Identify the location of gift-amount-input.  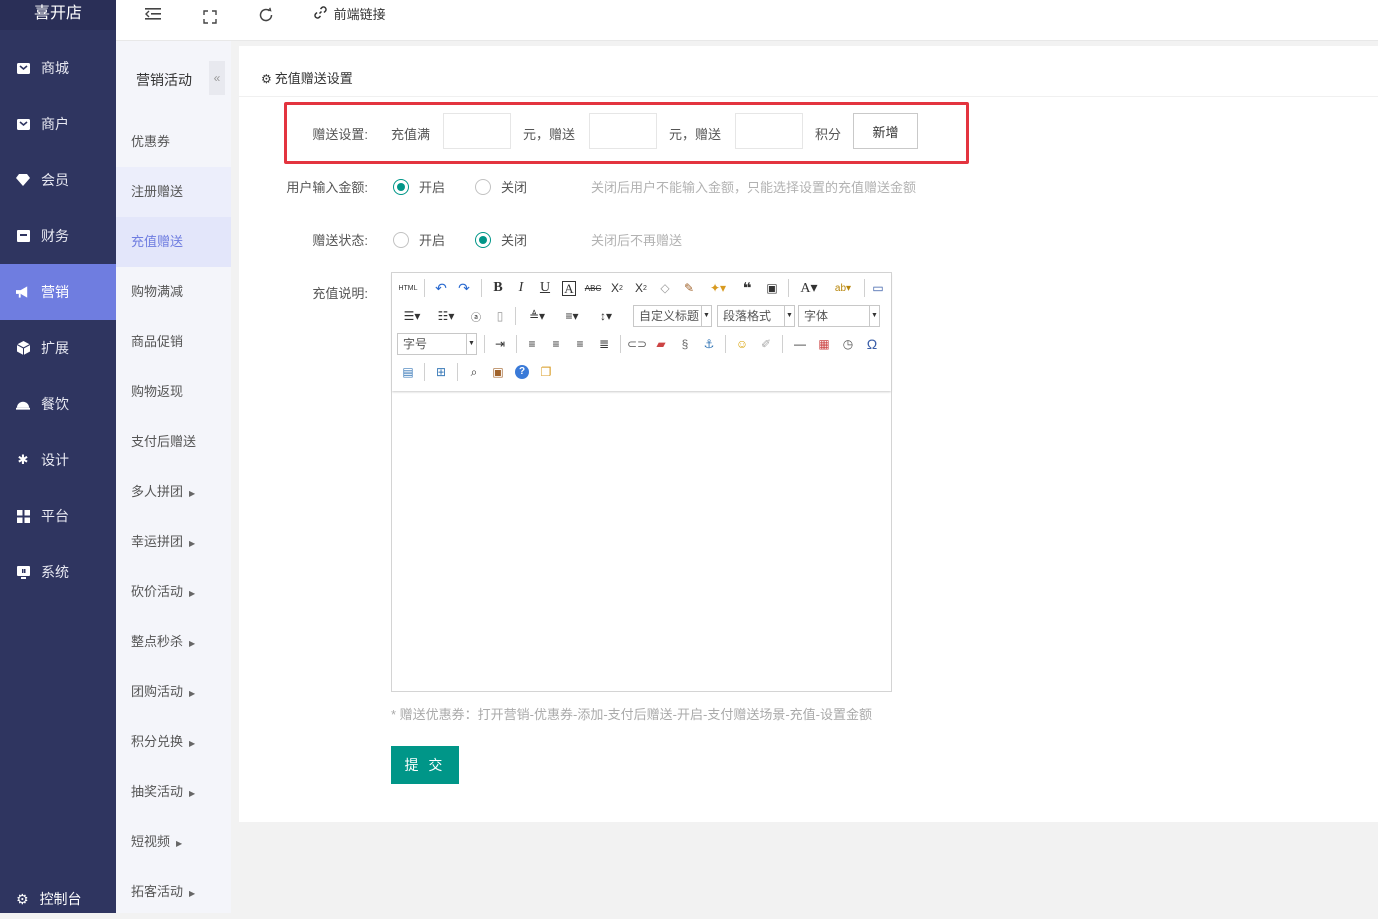
(623, 131).